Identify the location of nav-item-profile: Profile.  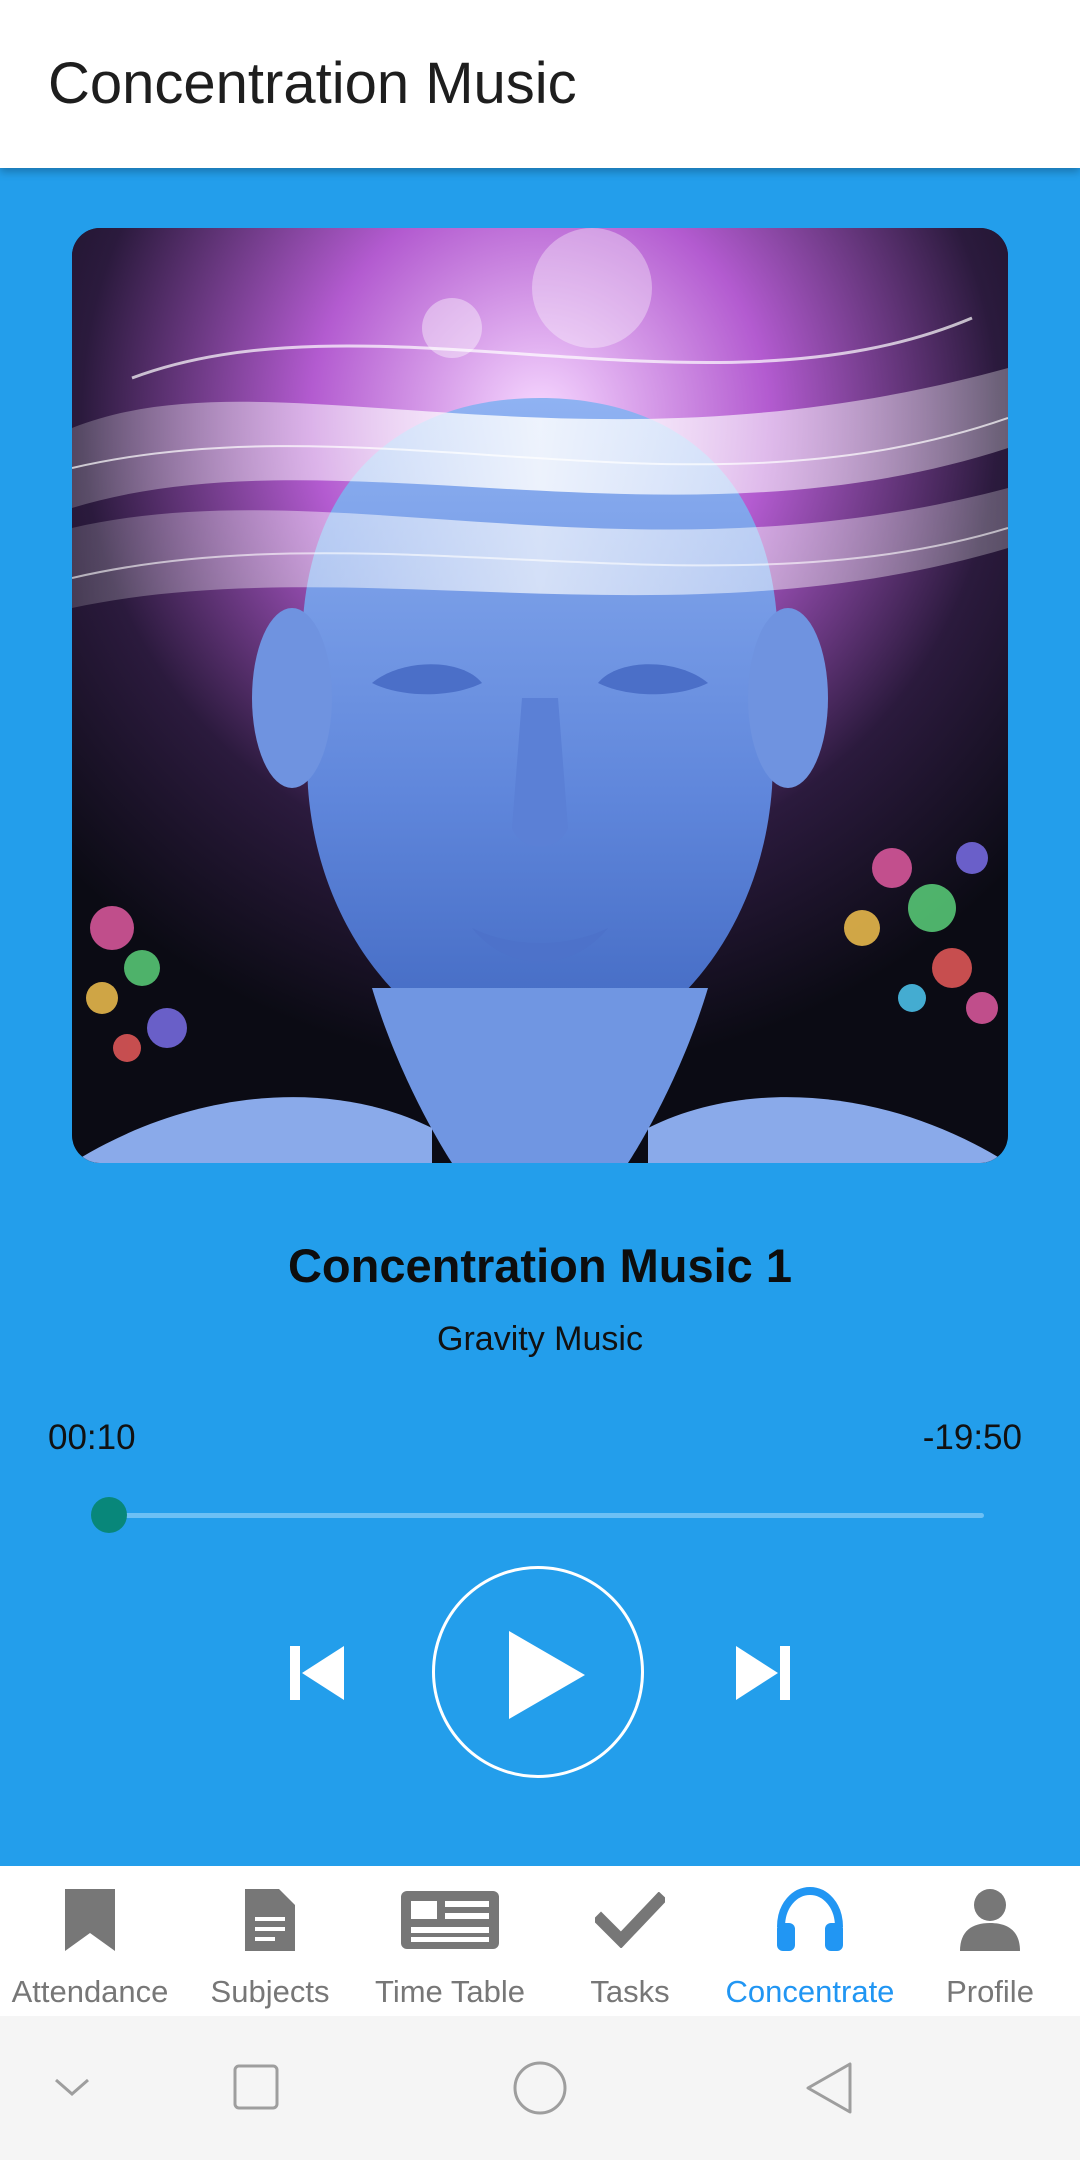
(990, 1941).